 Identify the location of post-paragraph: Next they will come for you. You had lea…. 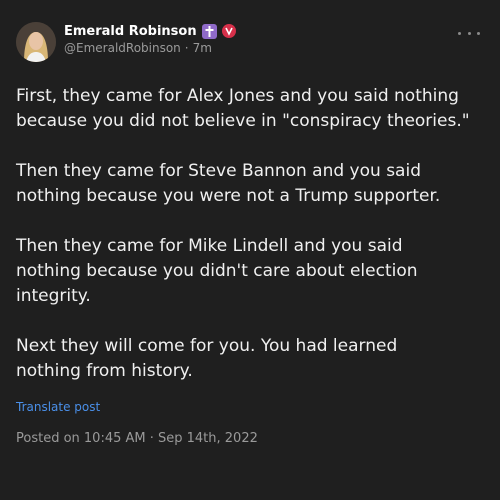
(207, 358).